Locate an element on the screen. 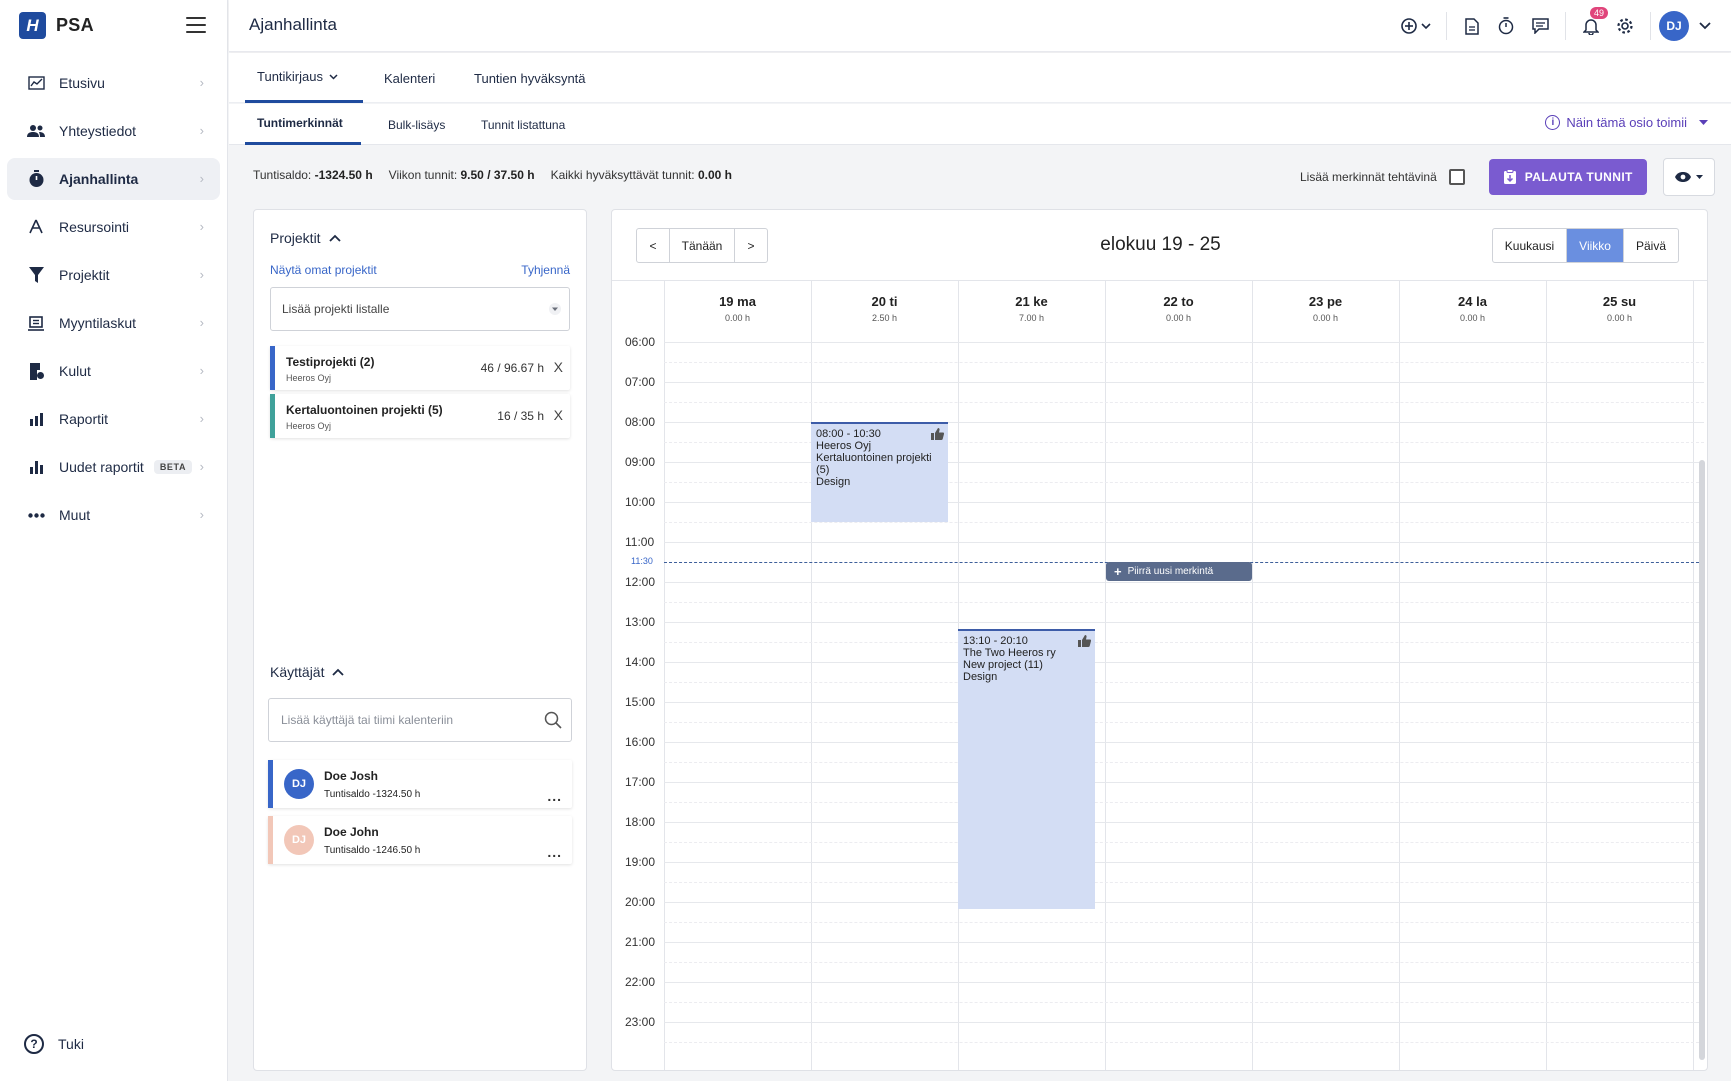 The width and height of the screenshot is (1731, 1081). day-header: 22 to 0.00 h is located at coordinates (1178, 308).